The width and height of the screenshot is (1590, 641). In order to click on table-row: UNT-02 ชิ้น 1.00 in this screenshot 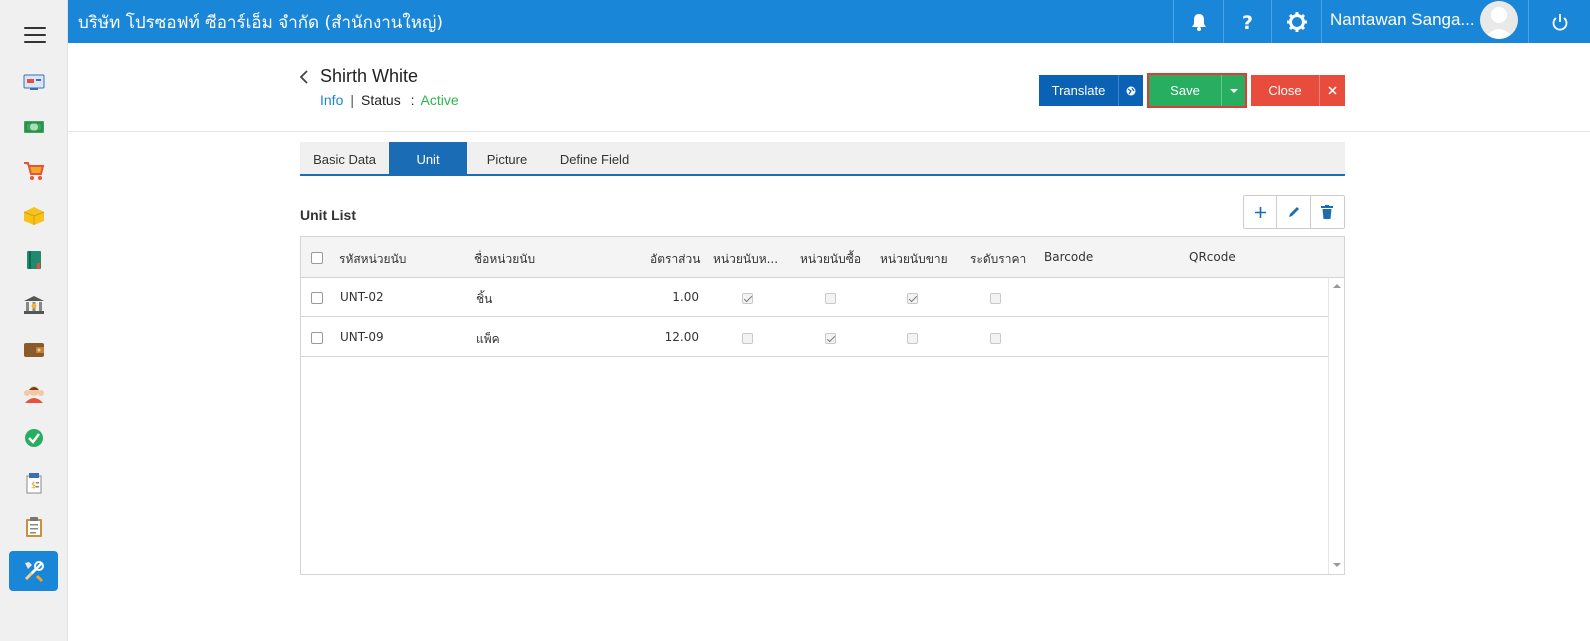, I will do `click(814, 297)`.